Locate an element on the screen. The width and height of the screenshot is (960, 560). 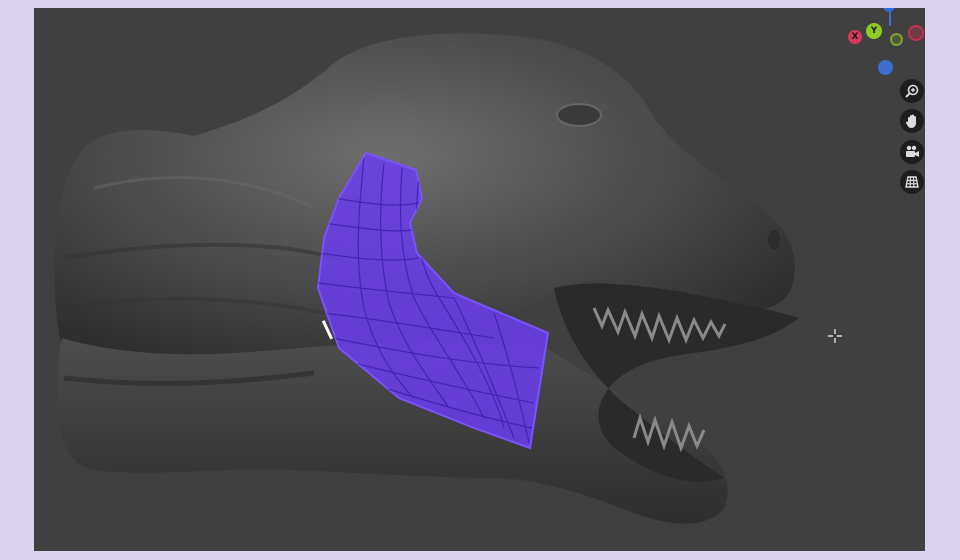
zoom-button is located at coordinates (912, 91).